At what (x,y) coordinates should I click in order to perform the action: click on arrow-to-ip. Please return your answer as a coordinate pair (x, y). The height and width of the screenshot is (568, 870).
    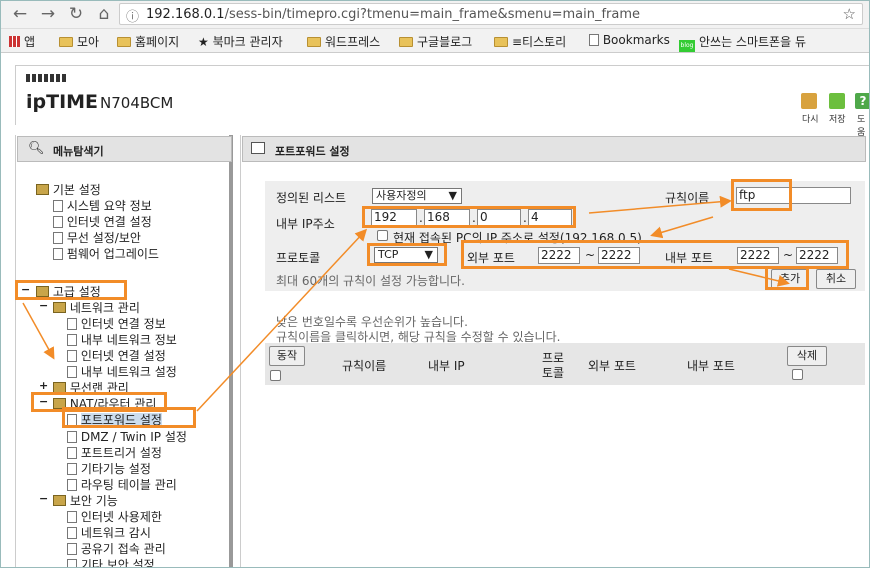
    Looking at the image, I should click on (282, 320).